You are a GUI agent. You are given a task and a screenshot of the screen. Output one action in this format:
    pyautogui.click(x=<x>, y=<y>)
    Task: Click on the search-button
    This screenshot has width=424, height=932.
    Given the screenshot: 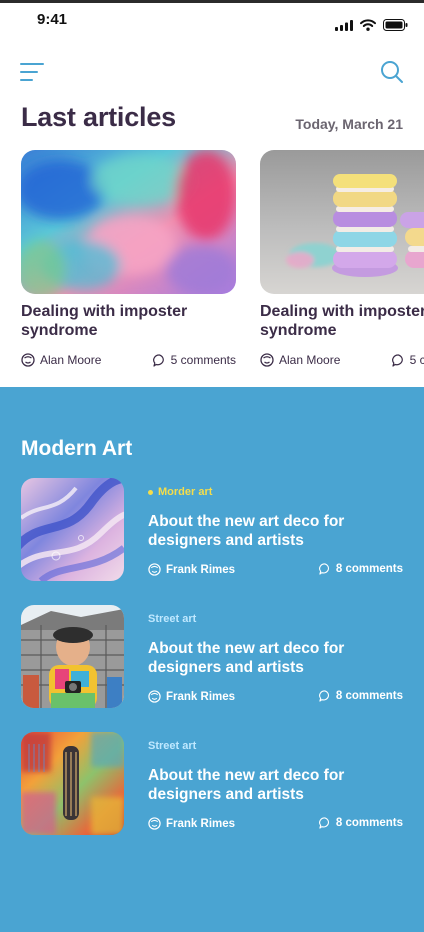 What is the action you would take?
    pyautogui.click(x=392, y=72)
    